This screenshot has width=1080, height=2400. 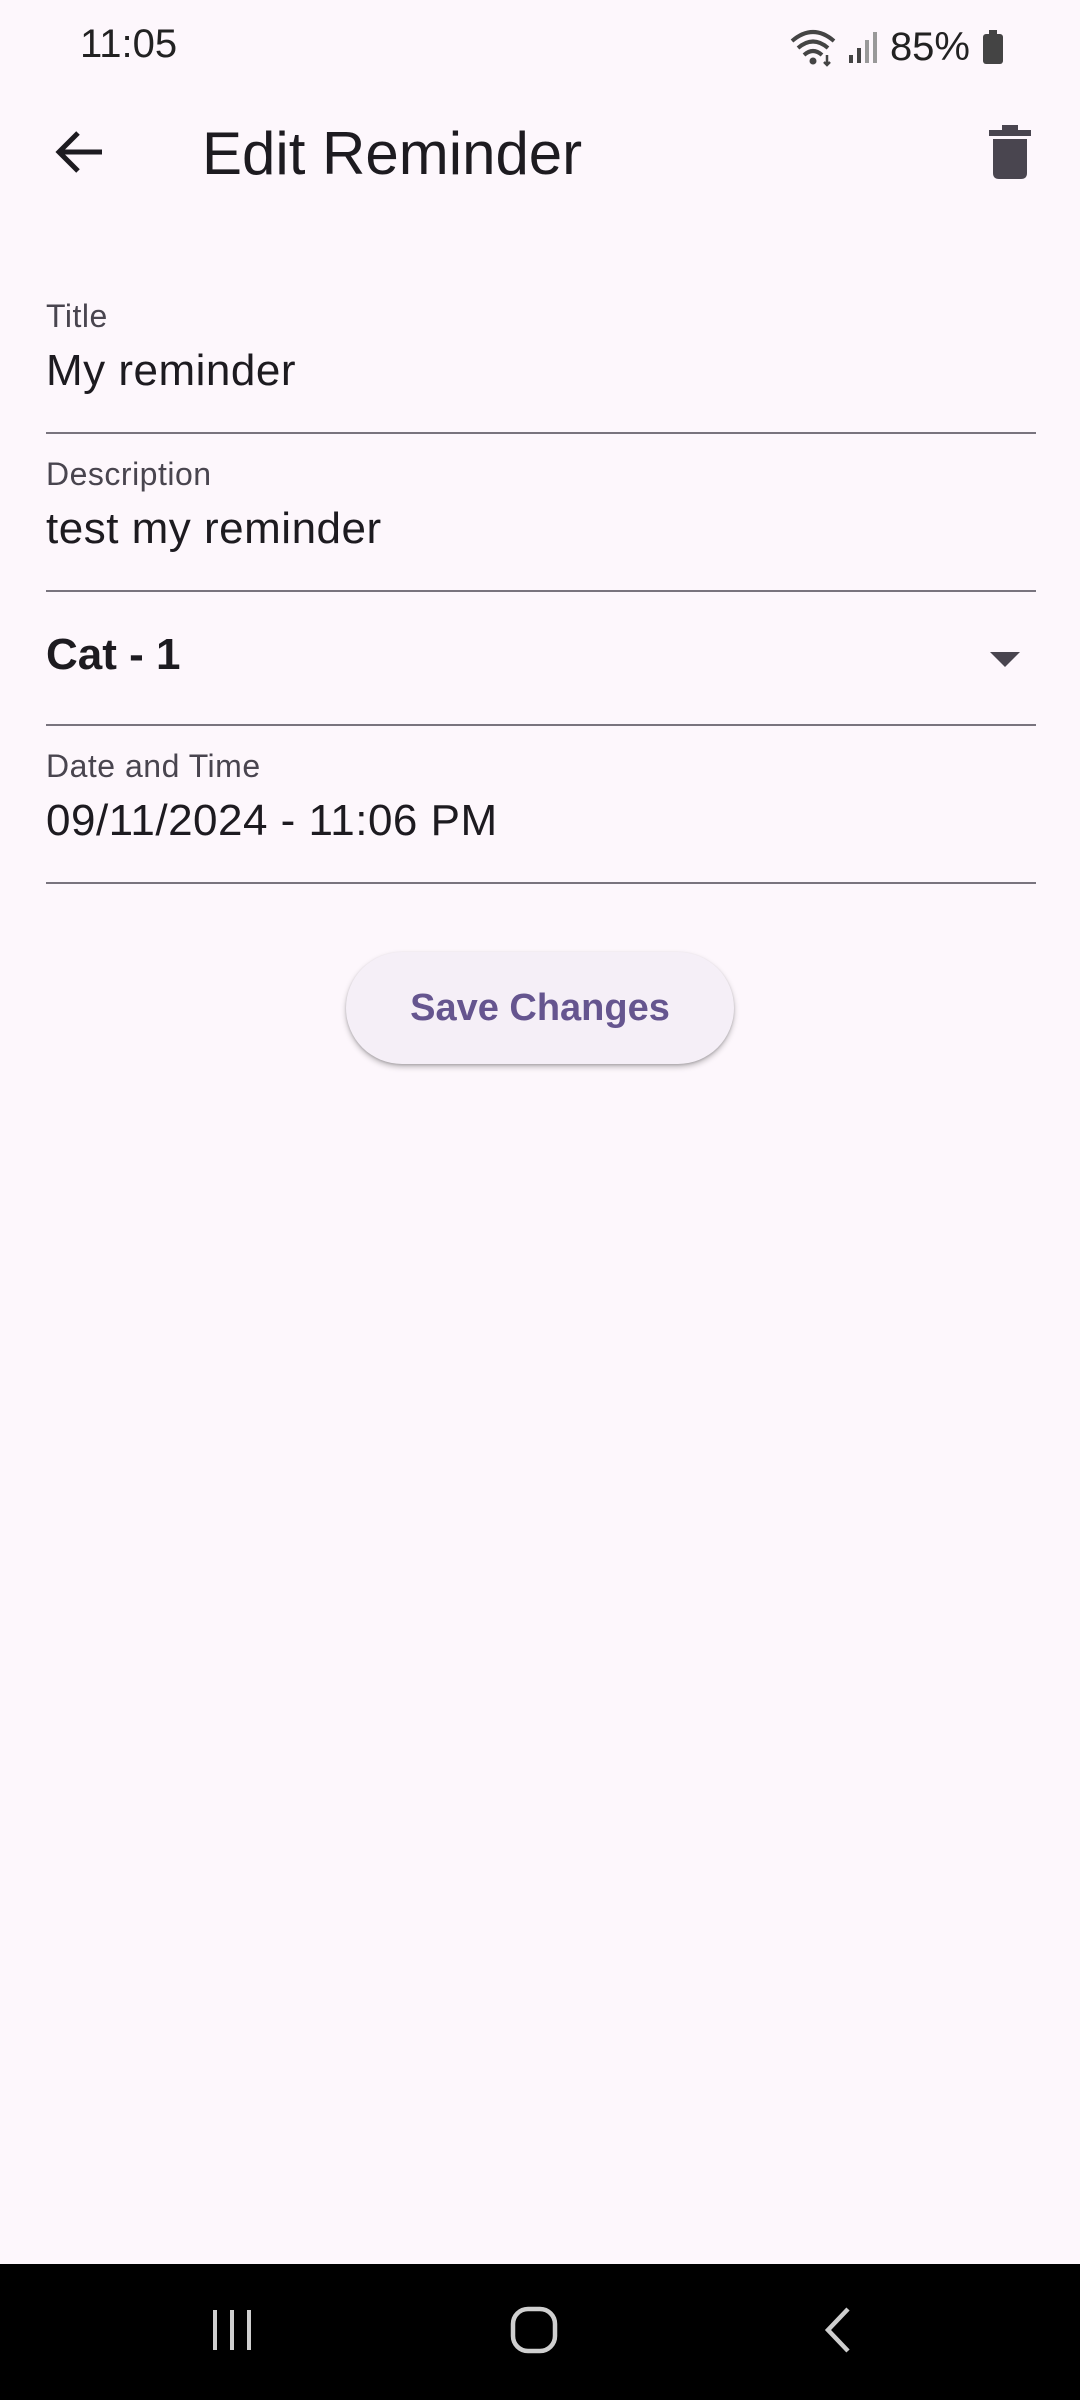 I want to click on trash-icon, so click(x=1010, y=154).